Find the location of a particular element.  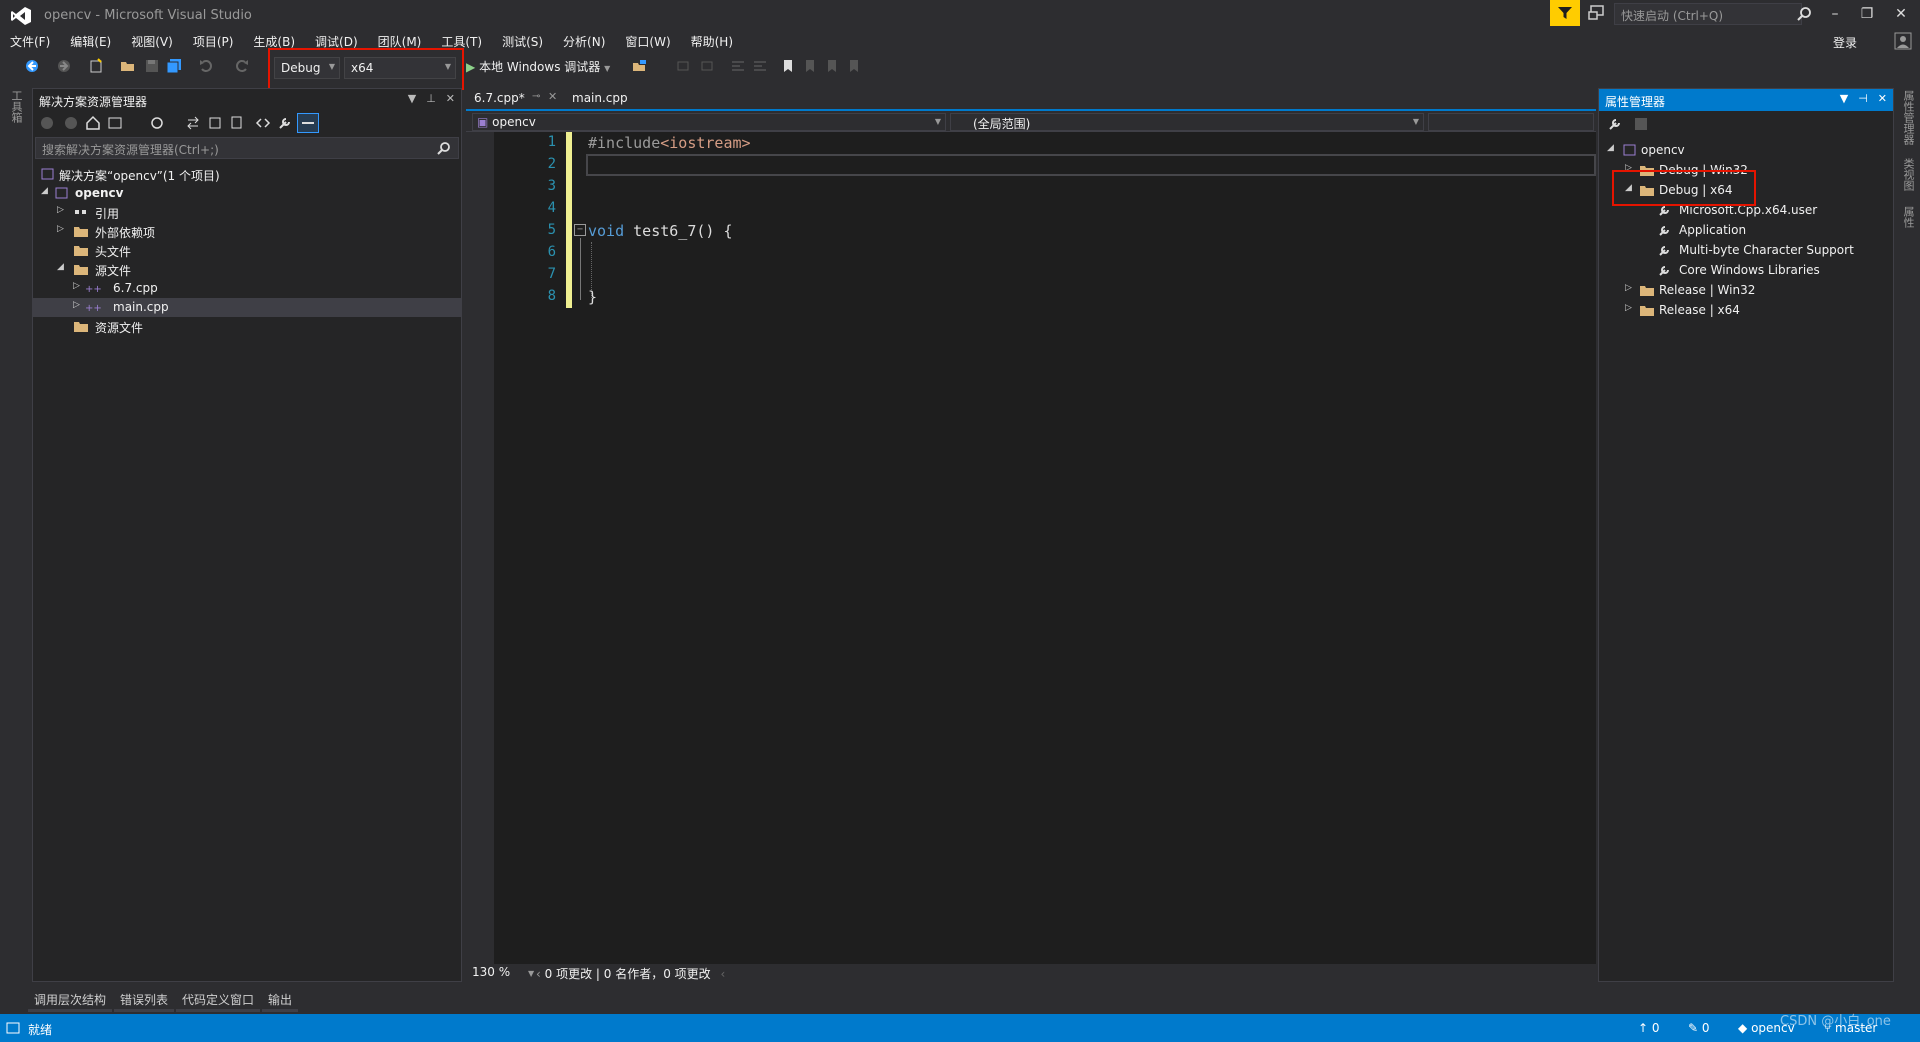

minimize-button: – is located at coordinates (1835, 14).